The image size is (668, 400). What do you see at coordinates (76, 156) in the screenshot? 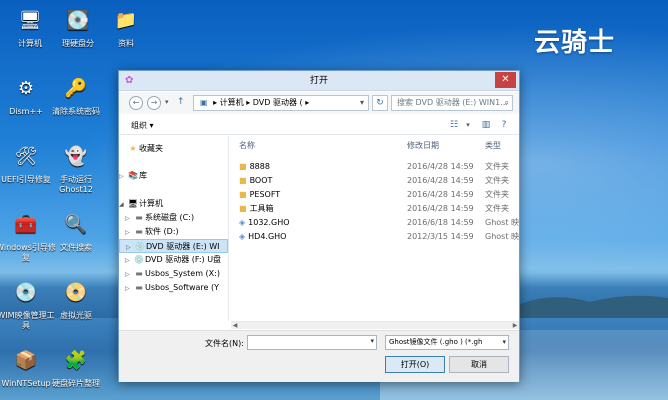
I see `ghost-icon: 👻` at bounding box center [76, 156].